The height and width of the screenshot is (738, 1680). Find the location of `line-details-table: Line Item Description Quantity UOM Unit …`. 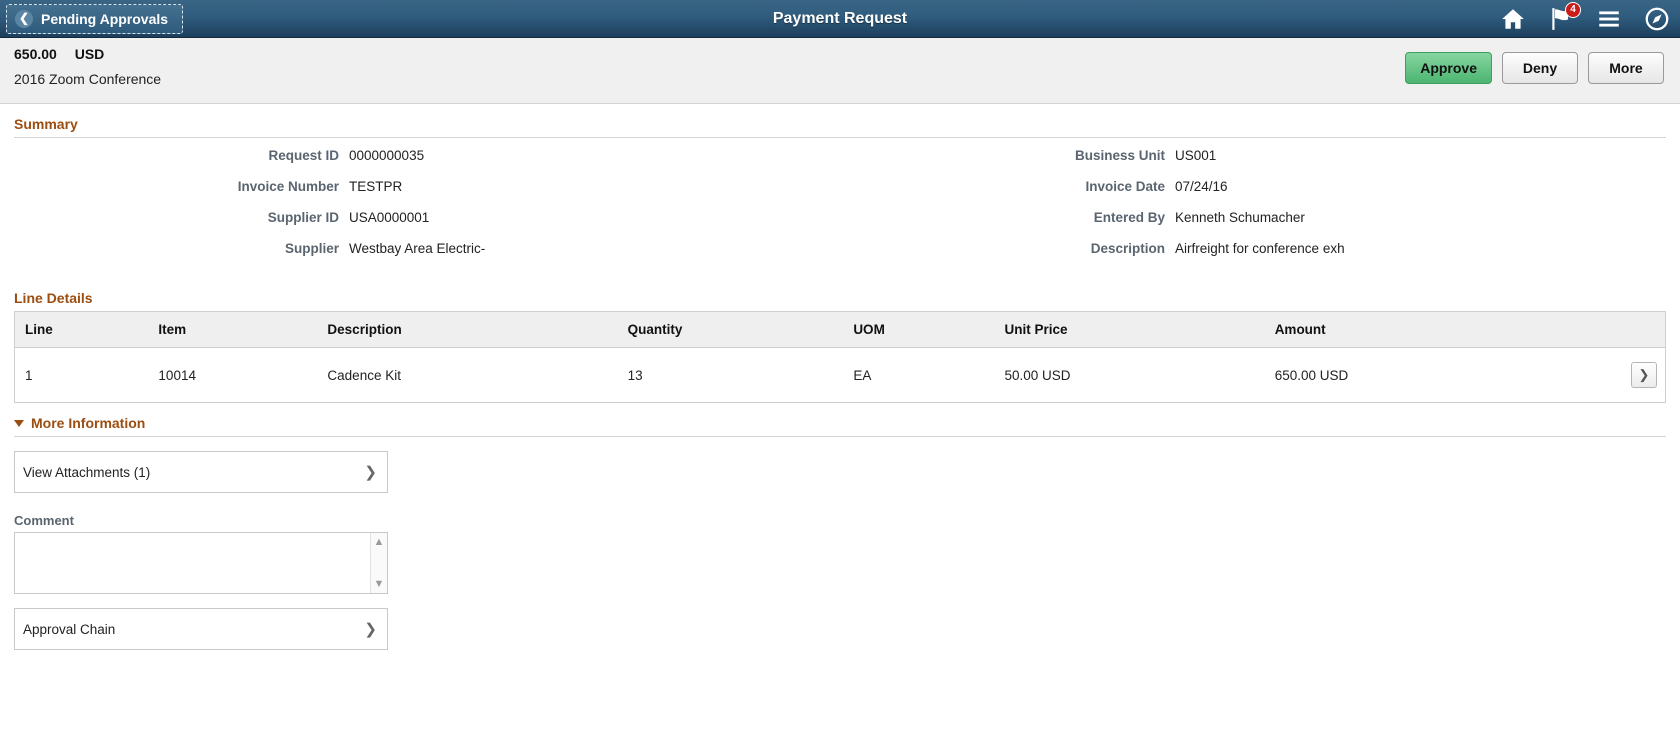

line-details-table: Line Item Description Quantity UOM Unit … is located at coordinates (840, 357).